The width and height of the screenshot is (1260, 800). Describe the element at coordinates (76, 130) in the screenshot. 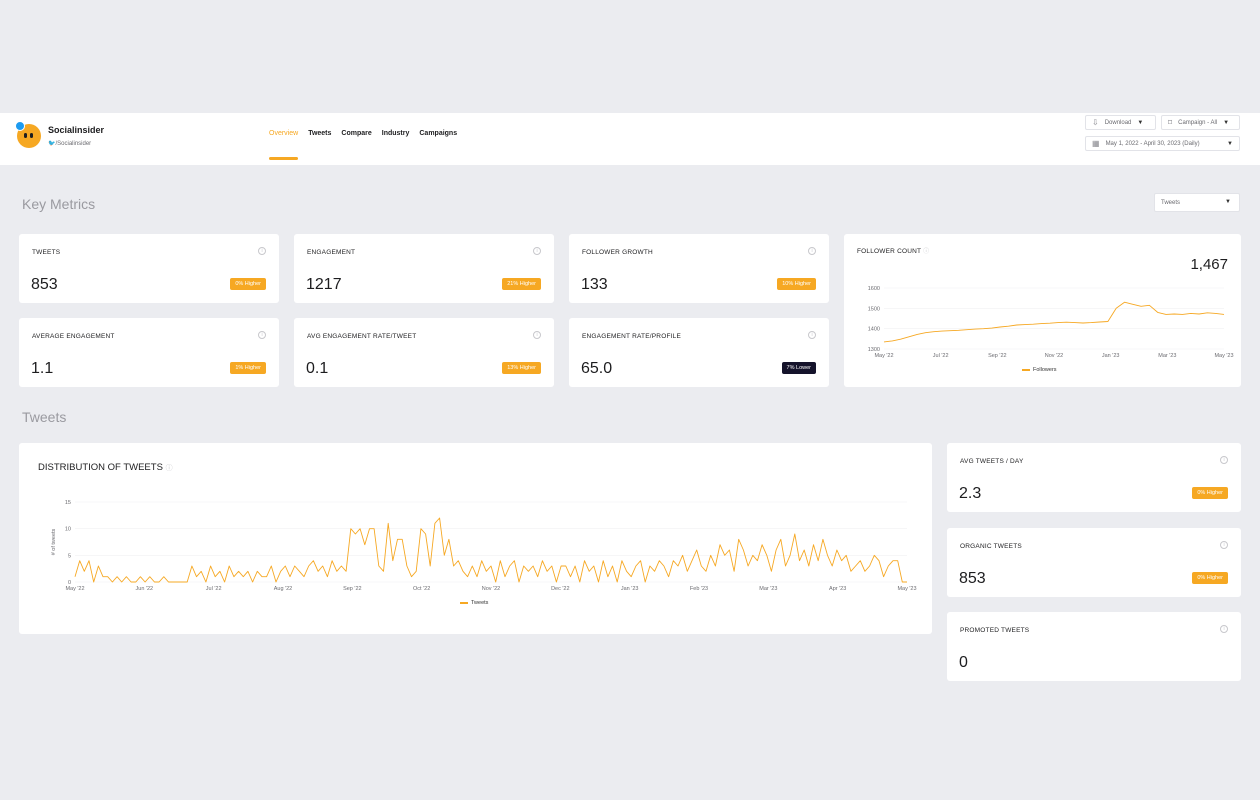

I see `brand-name: Socialinsider` at that location.